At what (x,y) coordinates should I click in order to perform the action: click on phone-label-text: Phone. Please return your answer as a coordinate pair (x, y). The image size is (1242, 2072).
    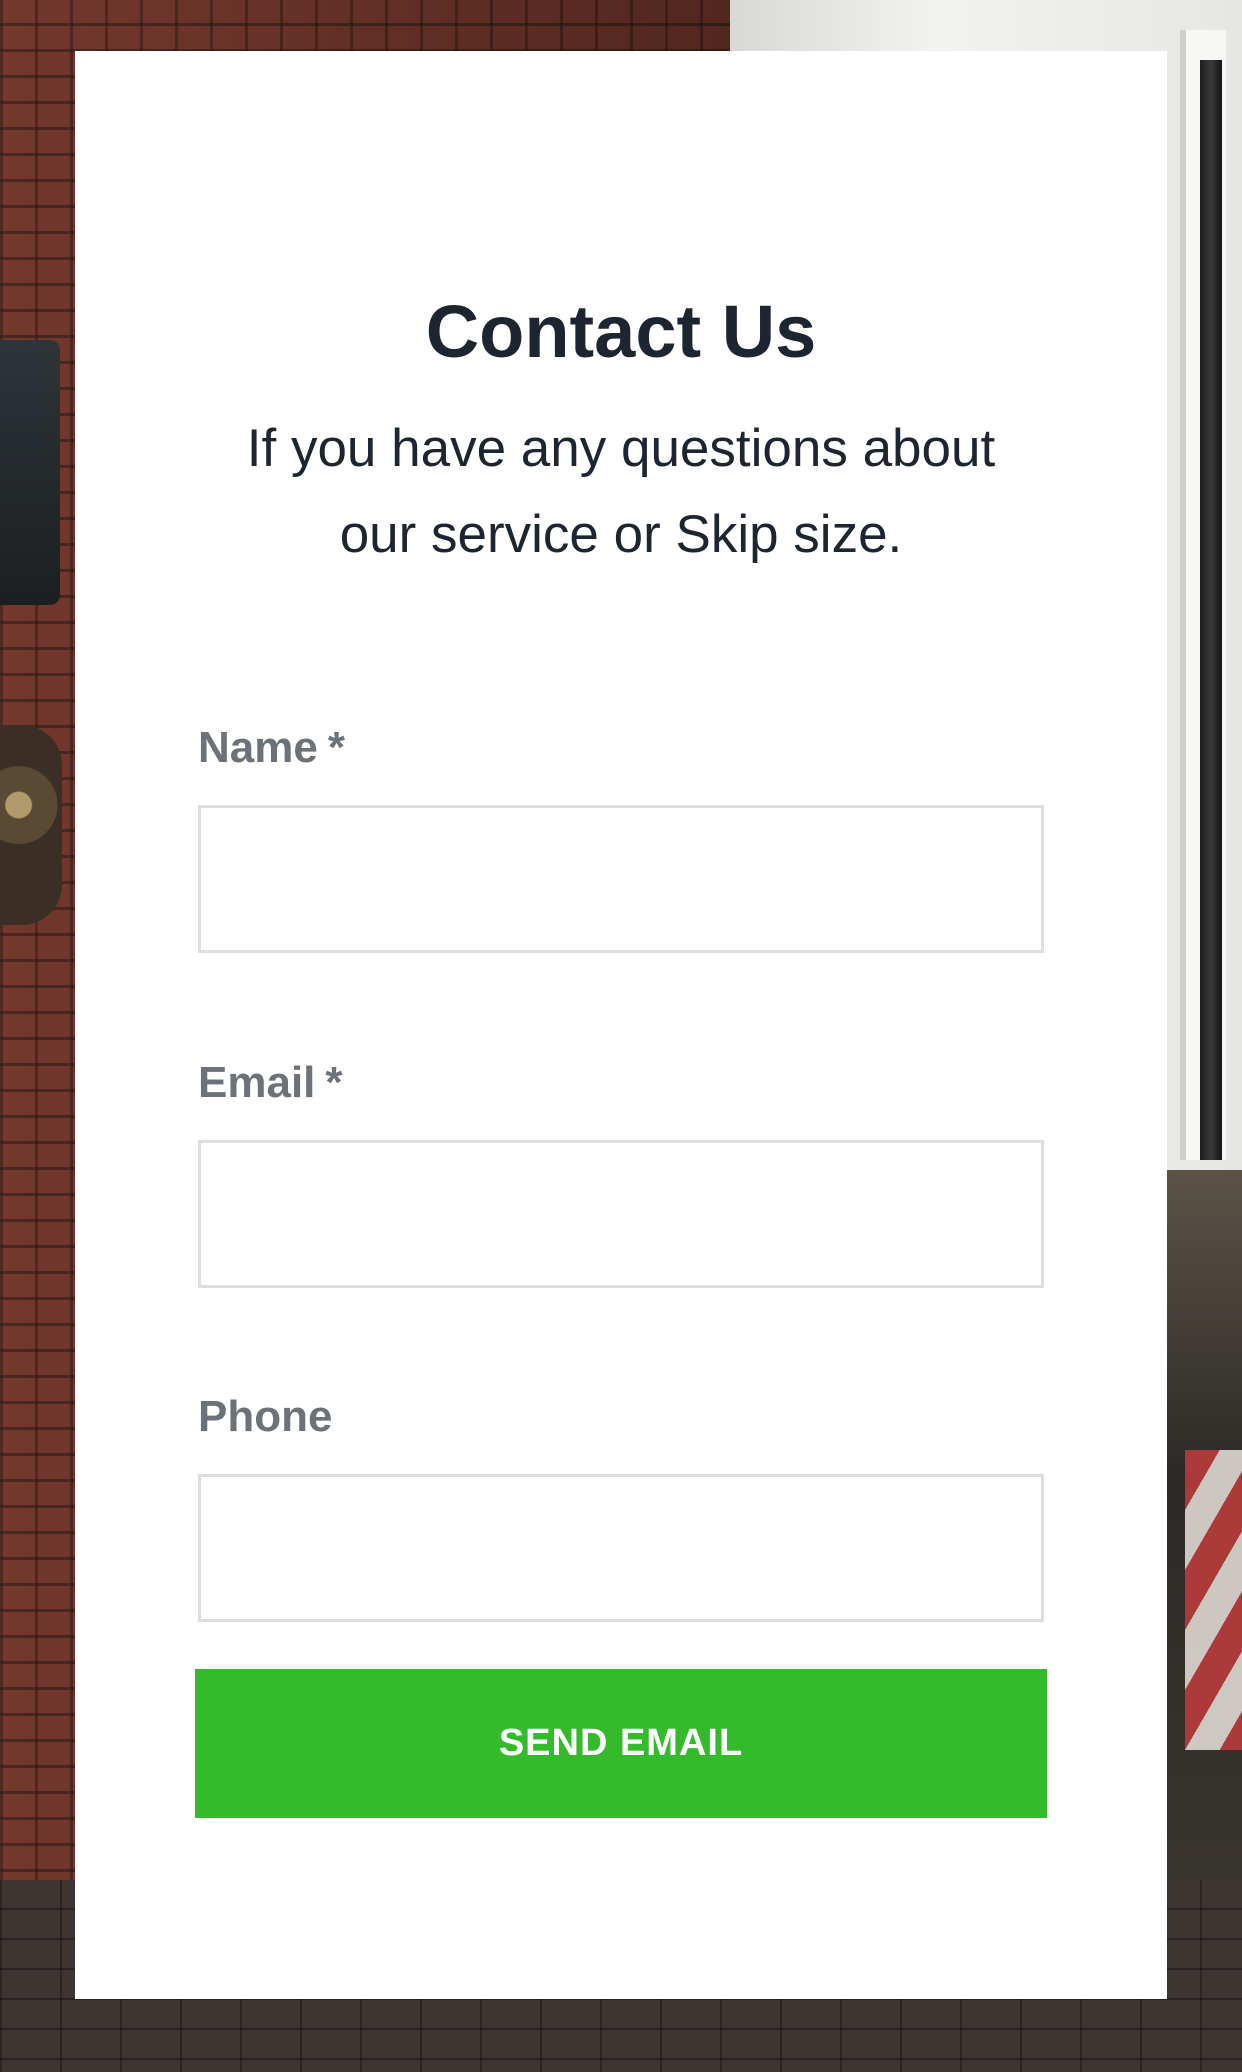
    Looking at the image, I should click on (265, 1416).